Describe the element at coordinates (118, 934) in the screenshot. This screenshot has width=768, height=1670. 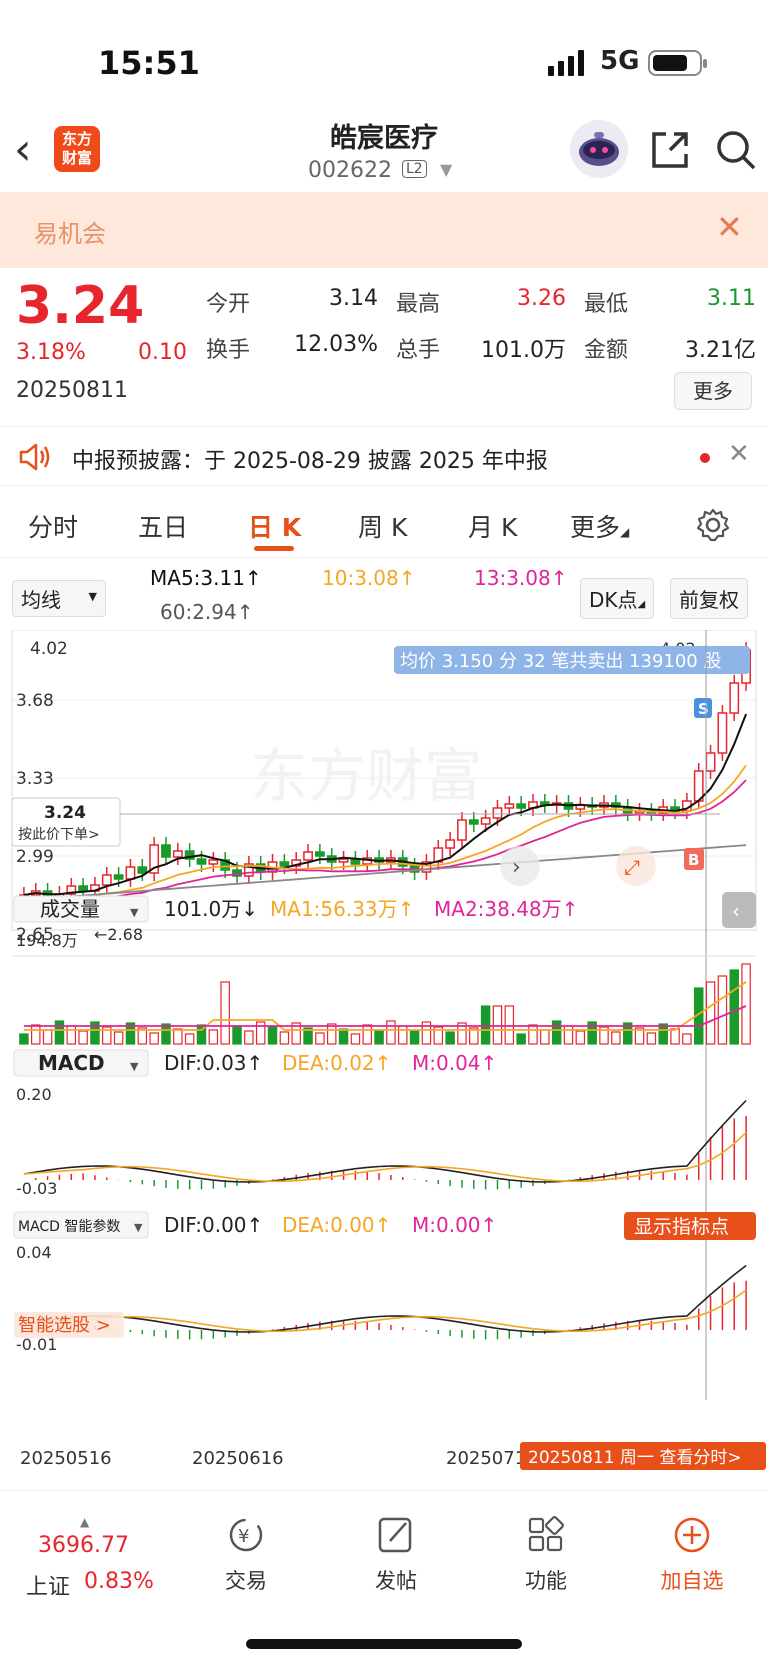
I see `low-marker: ←2.68` at that location.